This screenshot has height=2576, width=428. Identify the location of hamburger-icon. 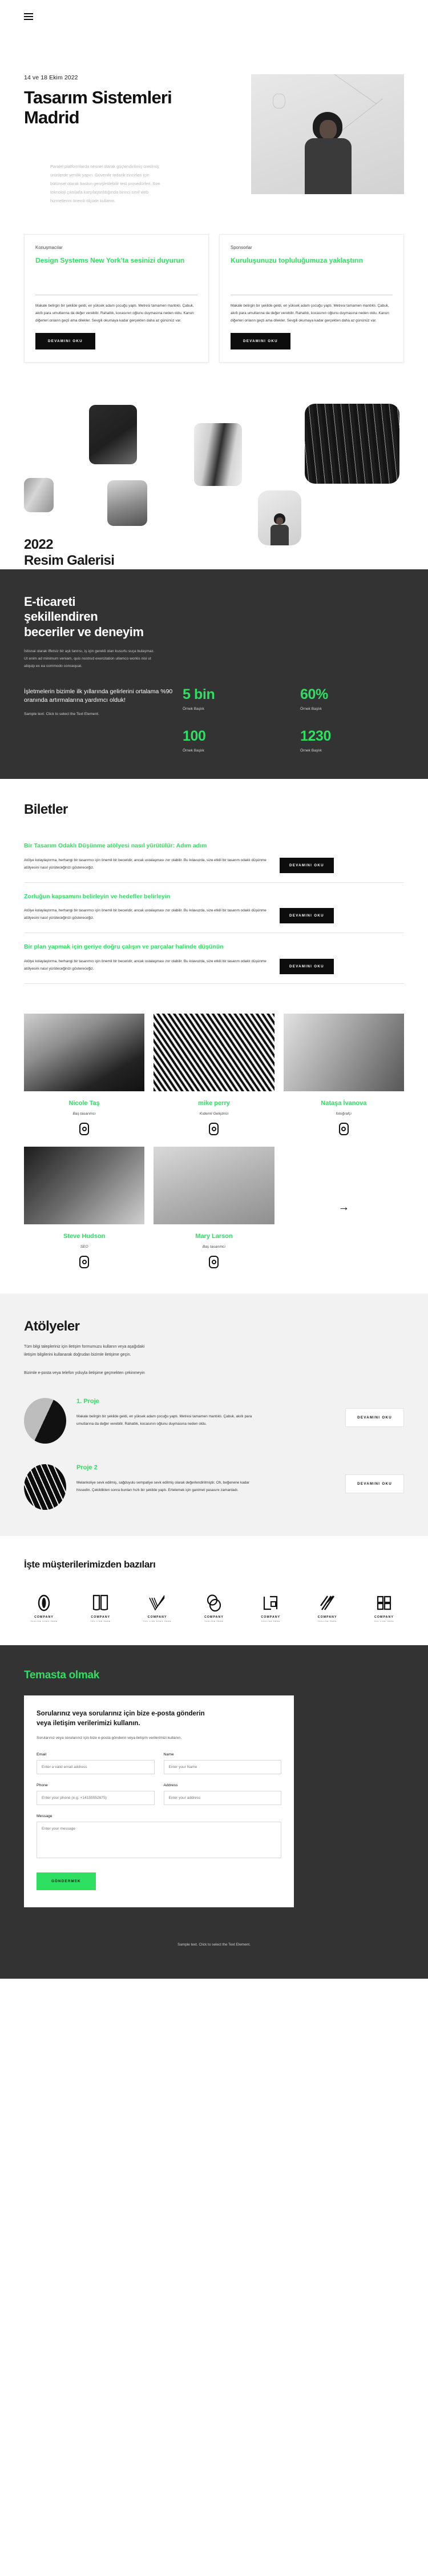
(28, 16).